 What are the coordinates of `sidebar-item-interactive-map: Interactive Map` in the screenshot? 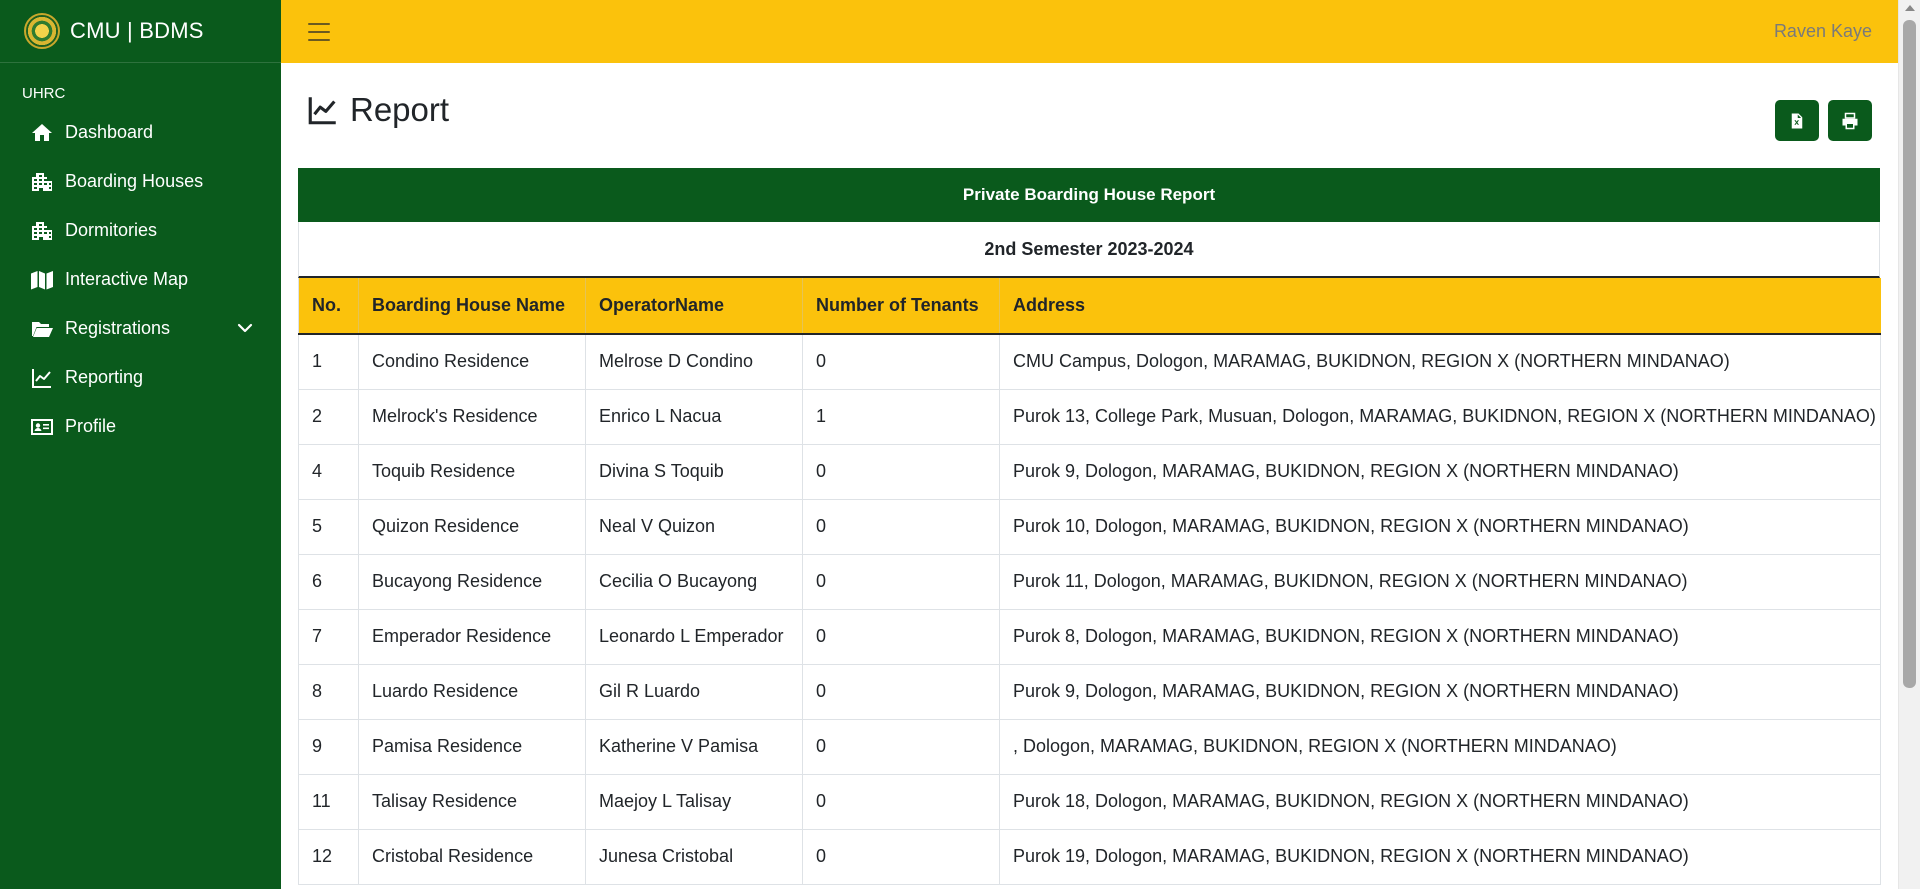 It's located at (140, 279).